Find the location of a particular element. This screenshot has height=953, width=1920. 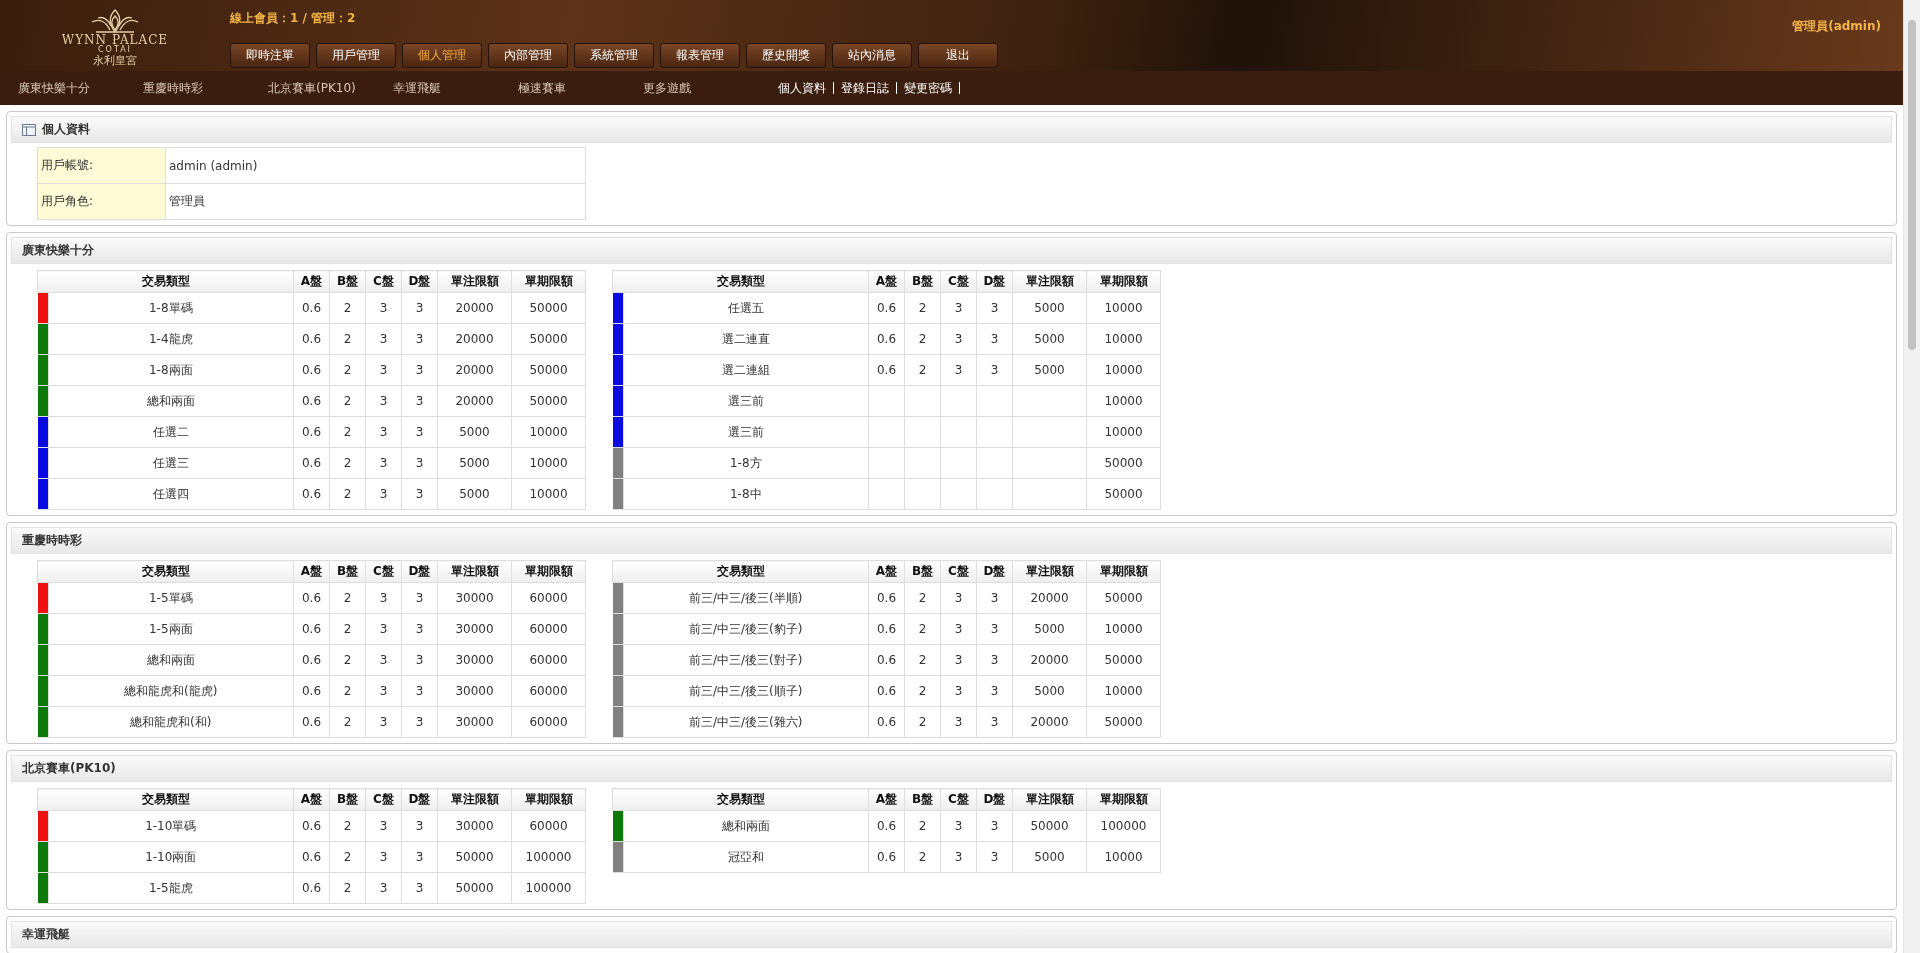

panel-icon is located at coordinates (29, 129).